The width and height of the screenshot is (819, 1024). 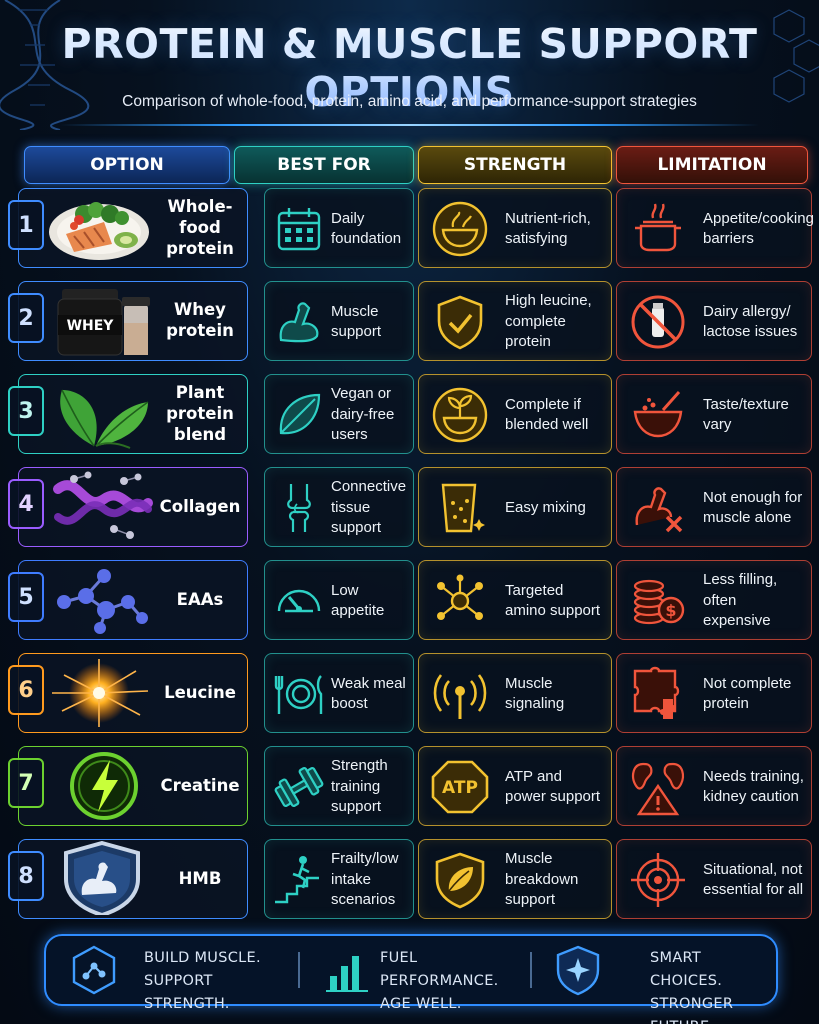 What do you see at coordinates (200, 599) in the screenshot?
I see `option-name: EAAs` at bounding box center [200, 599].